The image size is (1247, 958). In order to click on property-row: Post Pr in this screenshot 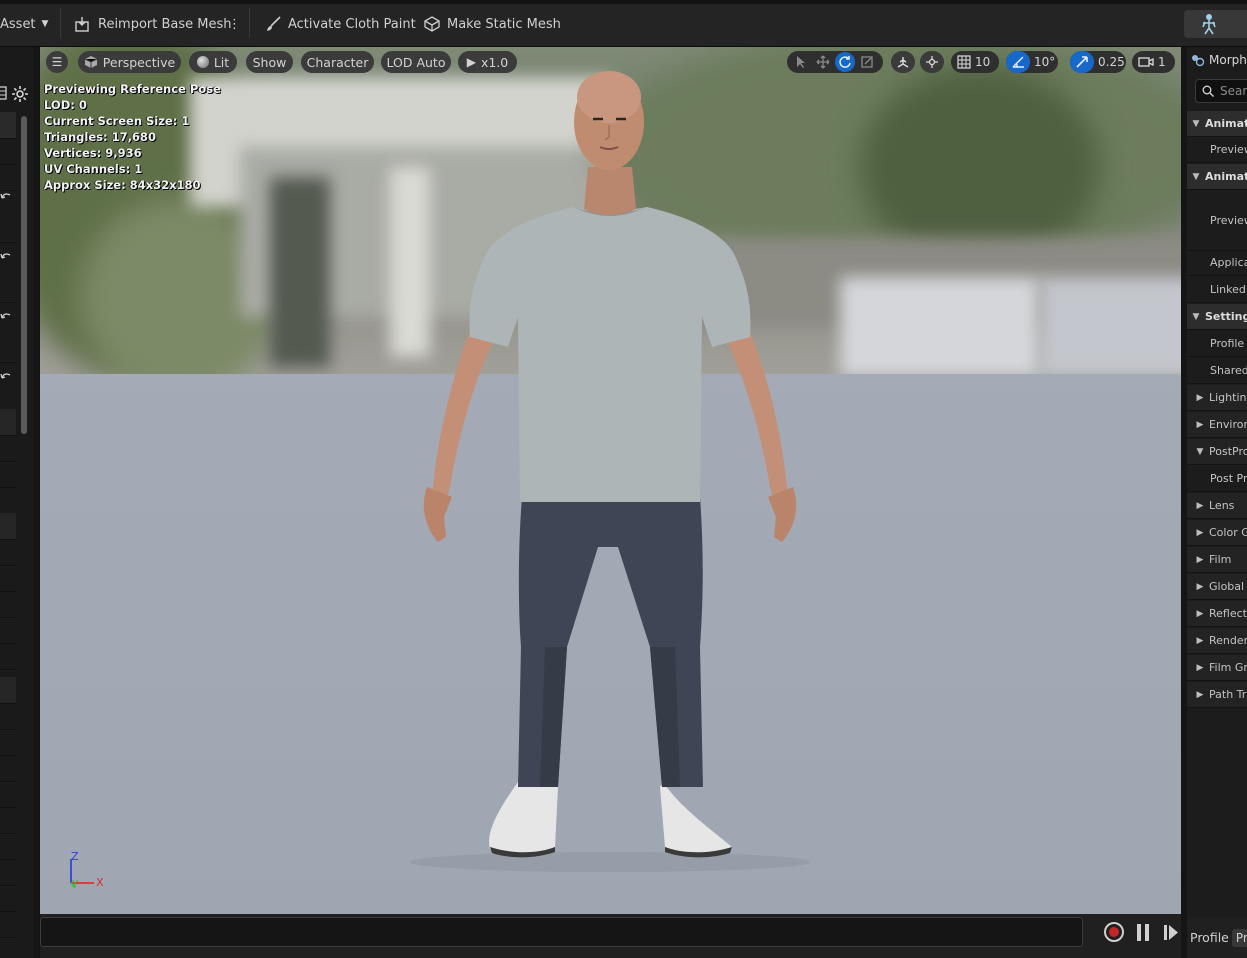, I will do `click(1217, 479)`.